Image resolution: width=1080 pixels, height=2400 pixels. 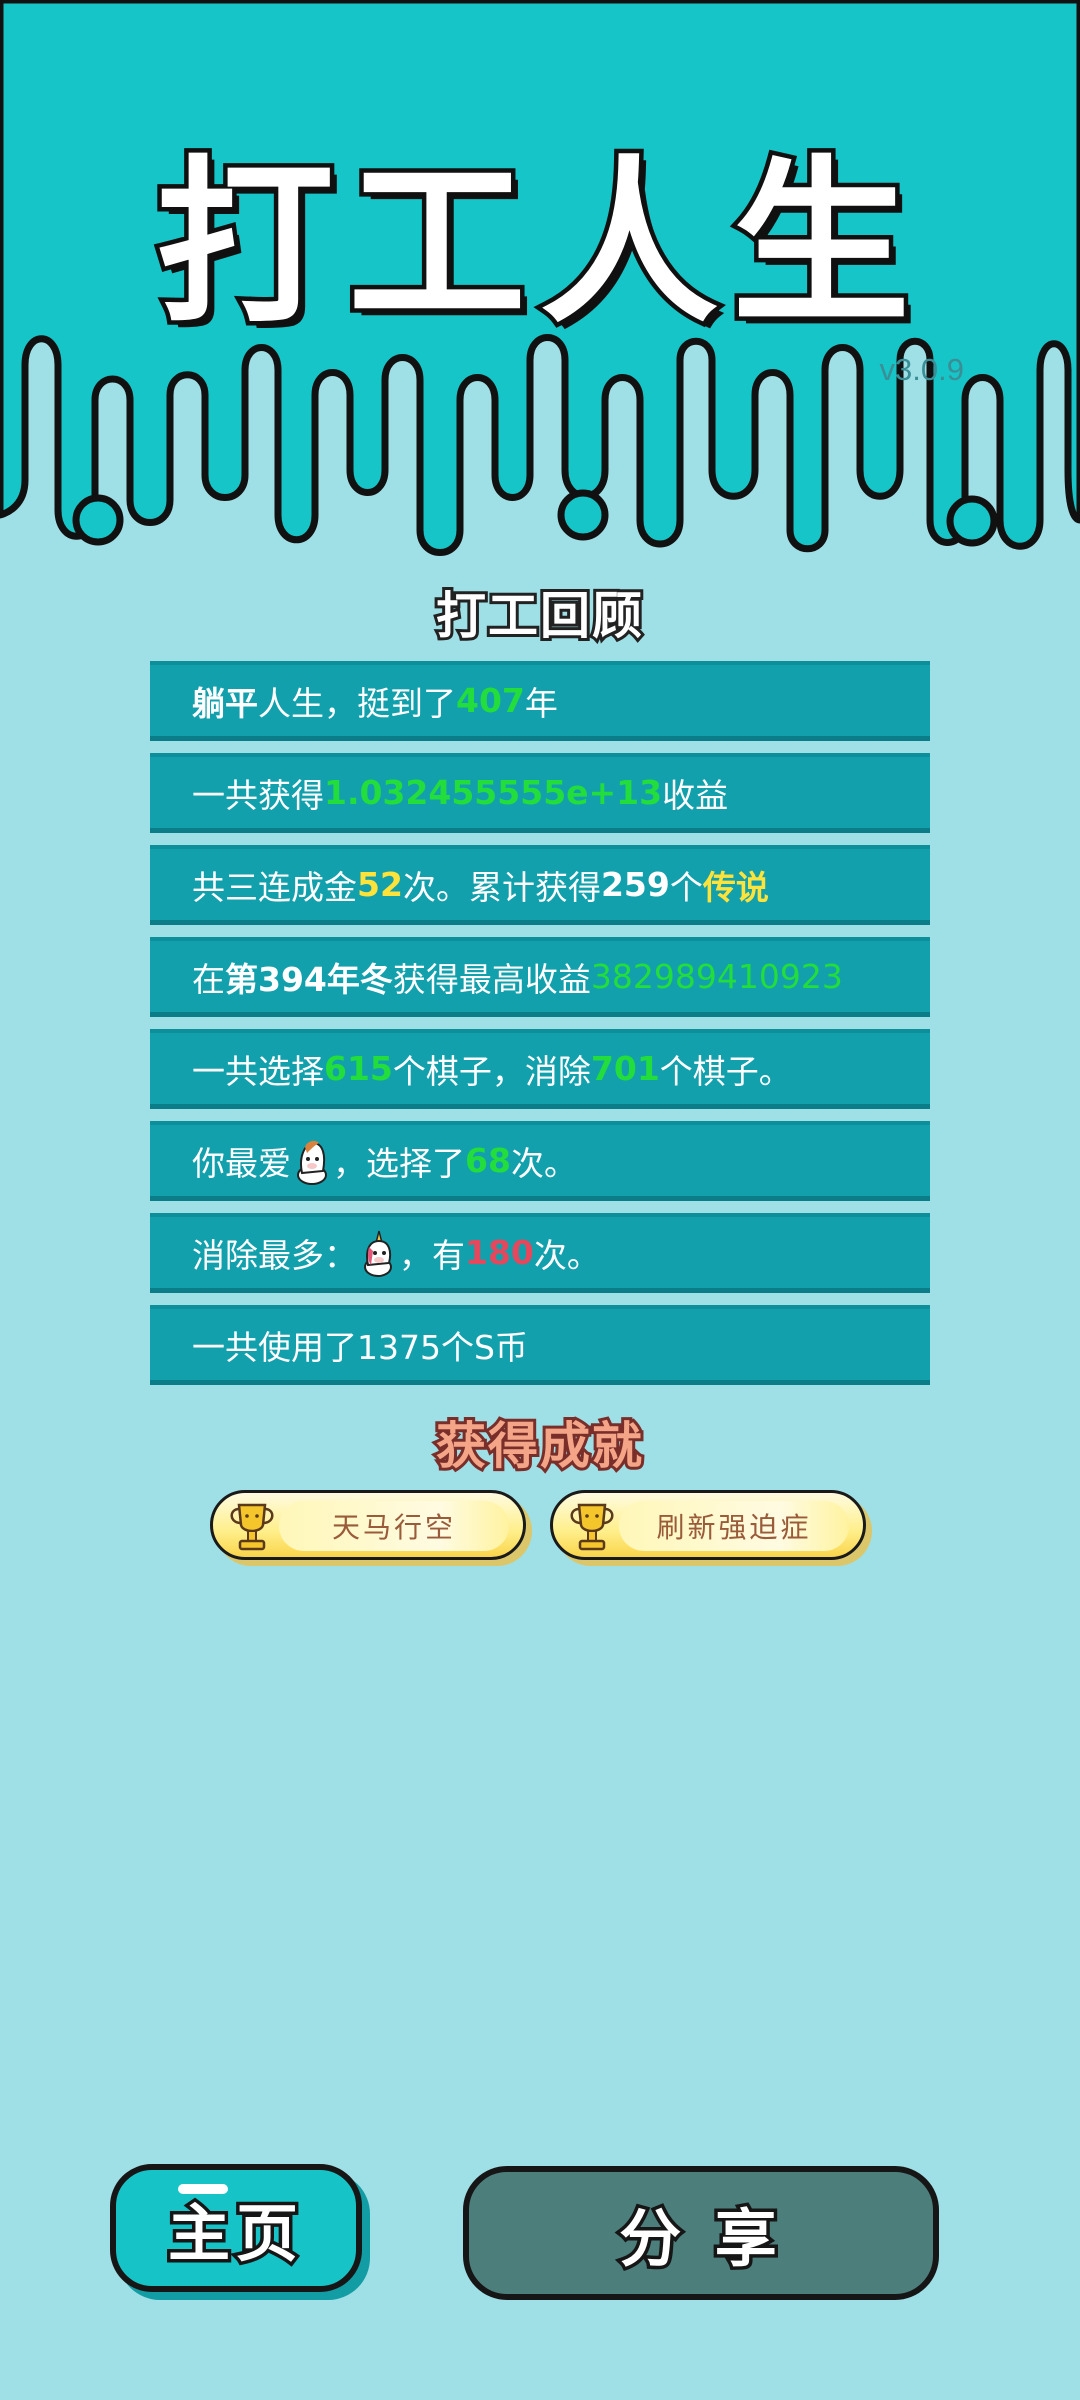 What do you see at coordinates (539, 616) in the screenshot?
I see `review-title: 打工回顾` at bounding box center [539, 616].